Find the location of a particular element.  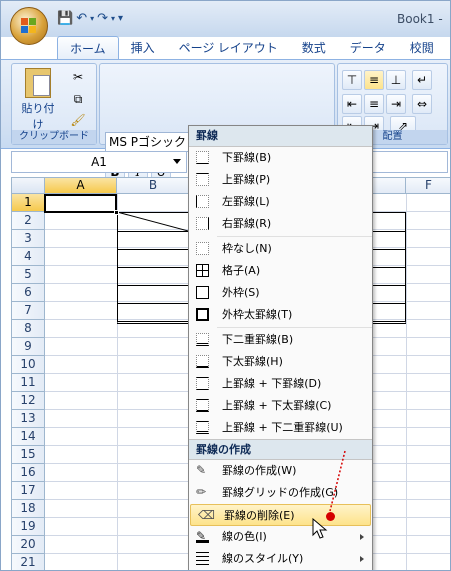

wrap-text-icon: ↵ is located at coordinates (422, 80).